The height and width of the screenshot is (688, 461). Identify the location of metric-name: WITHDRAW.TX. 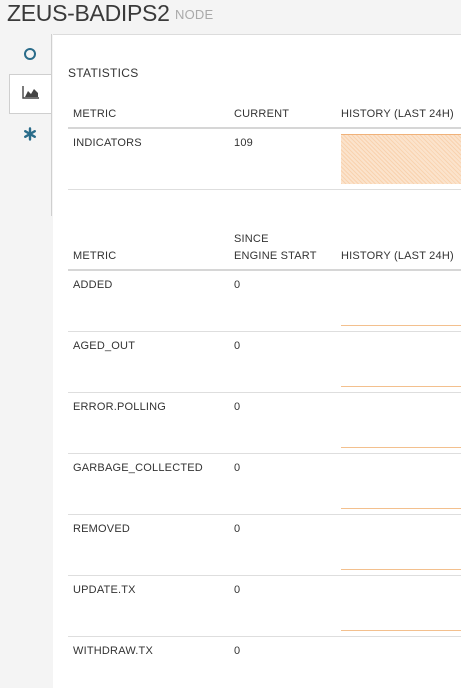
(113, 651).